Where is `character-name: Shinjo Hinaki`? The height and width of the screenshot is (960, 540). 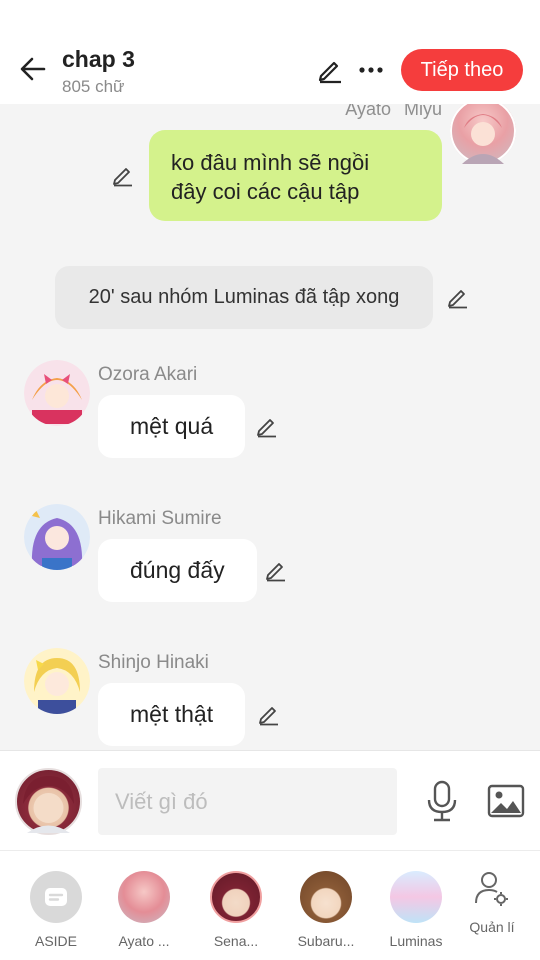
character-name: Shinjo Hinaki is located at coordinates (153, 662).